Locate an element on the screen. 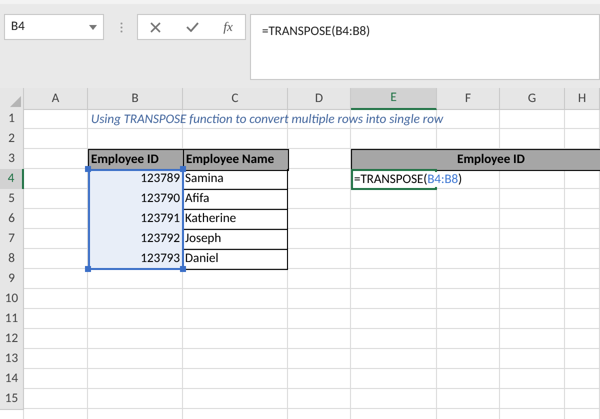 The image size is (600, 419). row-header: 1 is located at coordinates (12, 119).